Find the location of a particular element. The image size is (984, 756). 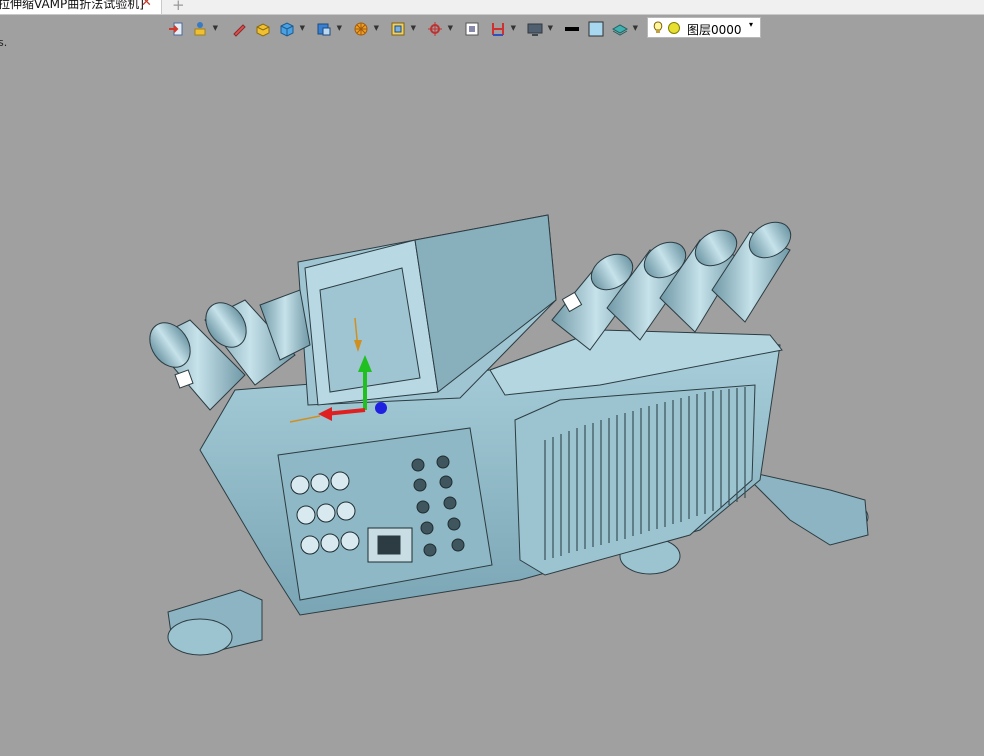

document-tab: 拉伸缩VAMP曲折法试验机] ✕ is located at coordinates (81, 7).